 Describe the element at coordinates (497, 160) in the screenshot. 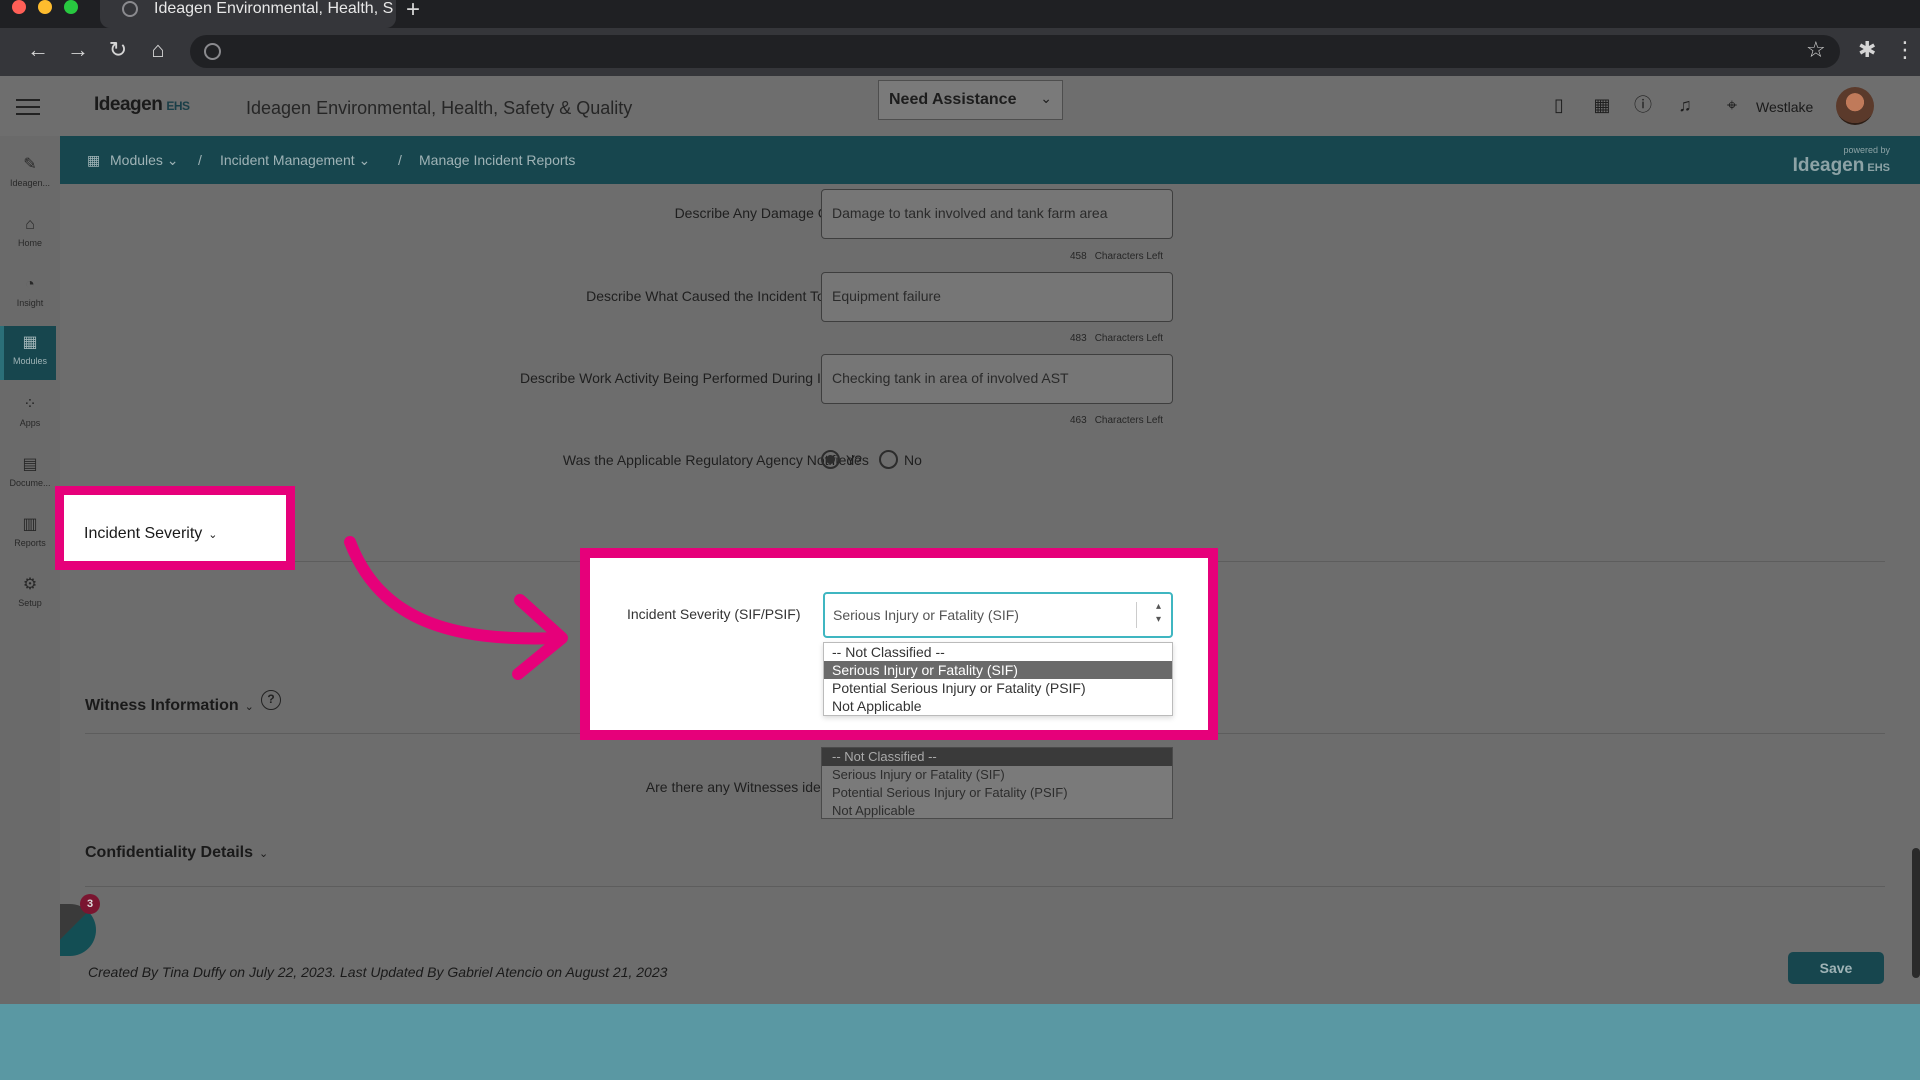

I see `breadcrumb-current: Manage Incident Reports` at that location.